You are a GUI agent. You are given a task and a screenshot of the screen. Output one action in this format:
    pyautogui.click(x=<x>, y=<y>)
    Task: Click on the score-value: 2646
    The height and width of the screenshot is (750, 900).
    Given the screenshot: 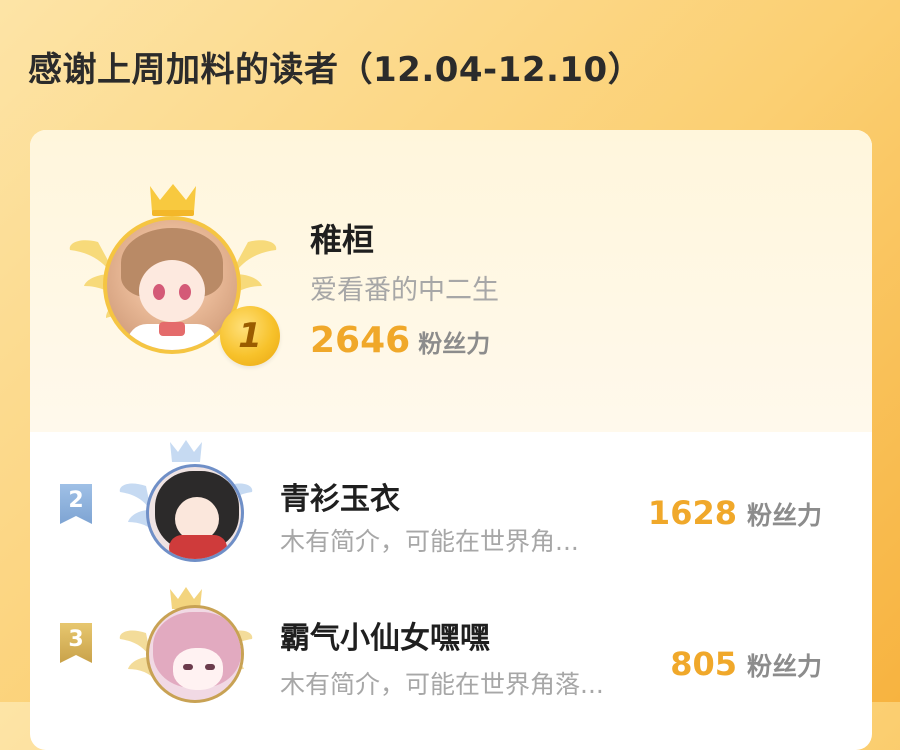 What is the action you would take?
    pyautogui.click(x=360, y=340)
    